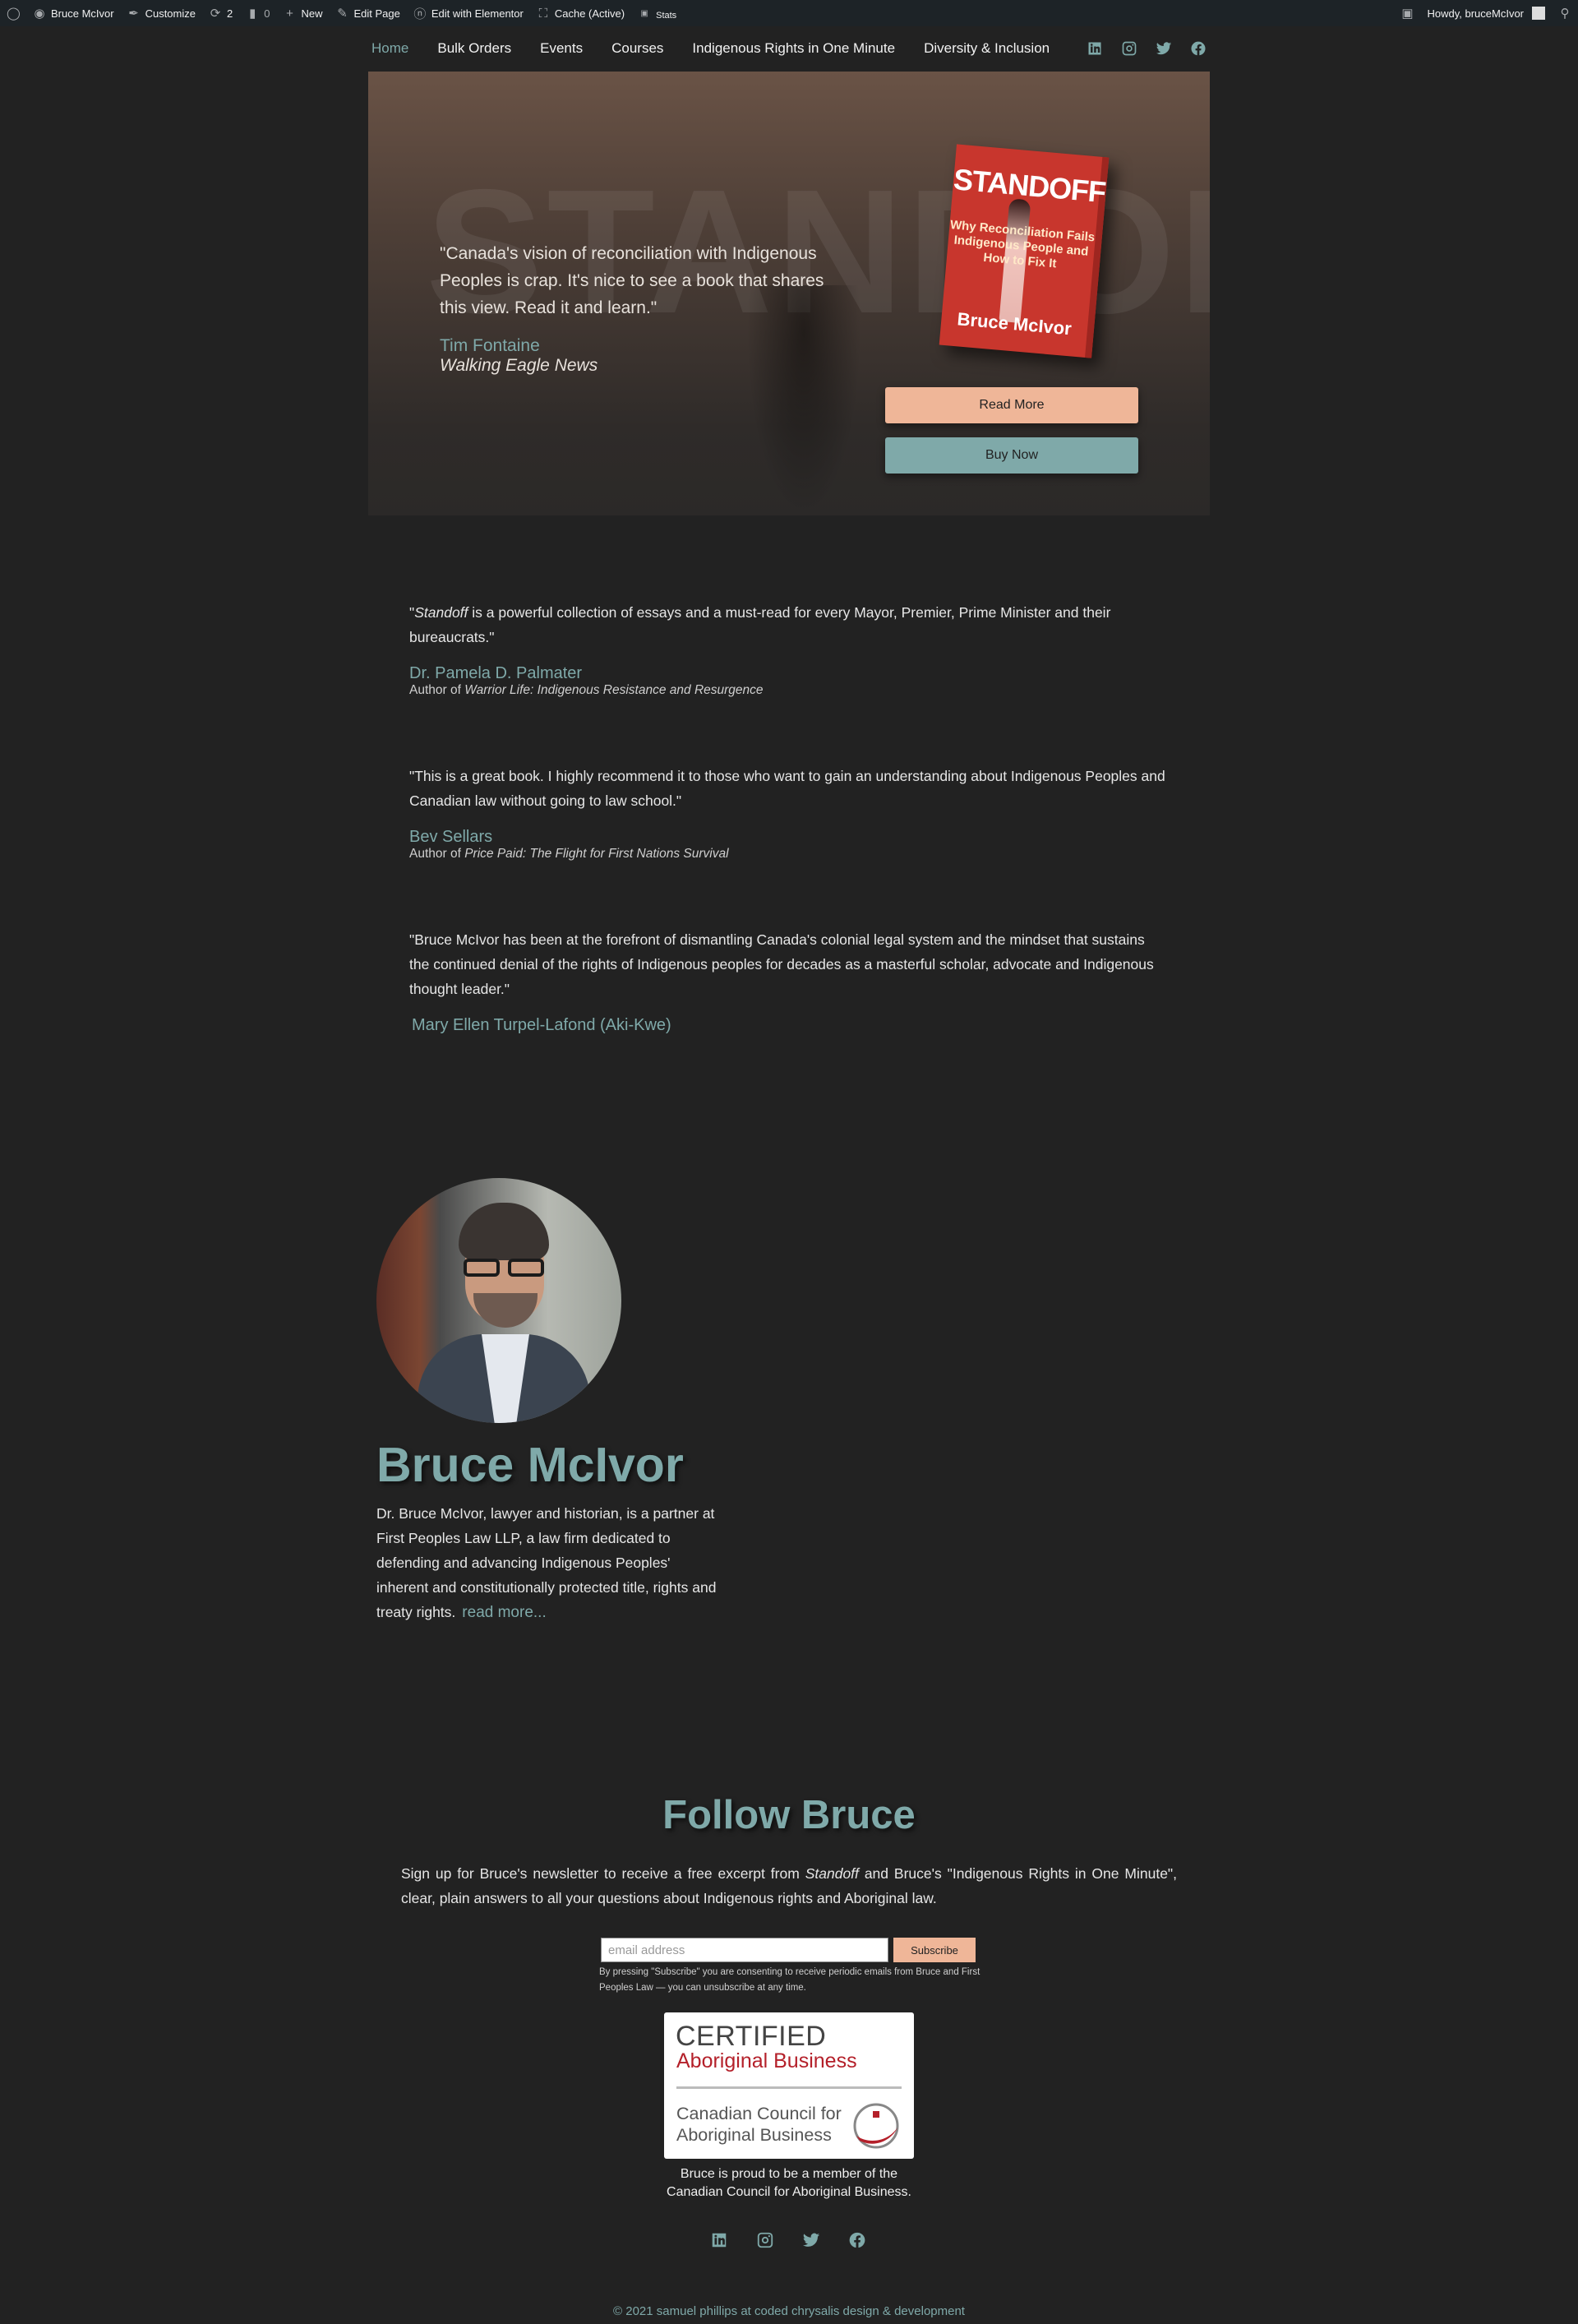 The image size is (1578, 2324). I want to click on nav-item-home: Home, so click(389, 48).